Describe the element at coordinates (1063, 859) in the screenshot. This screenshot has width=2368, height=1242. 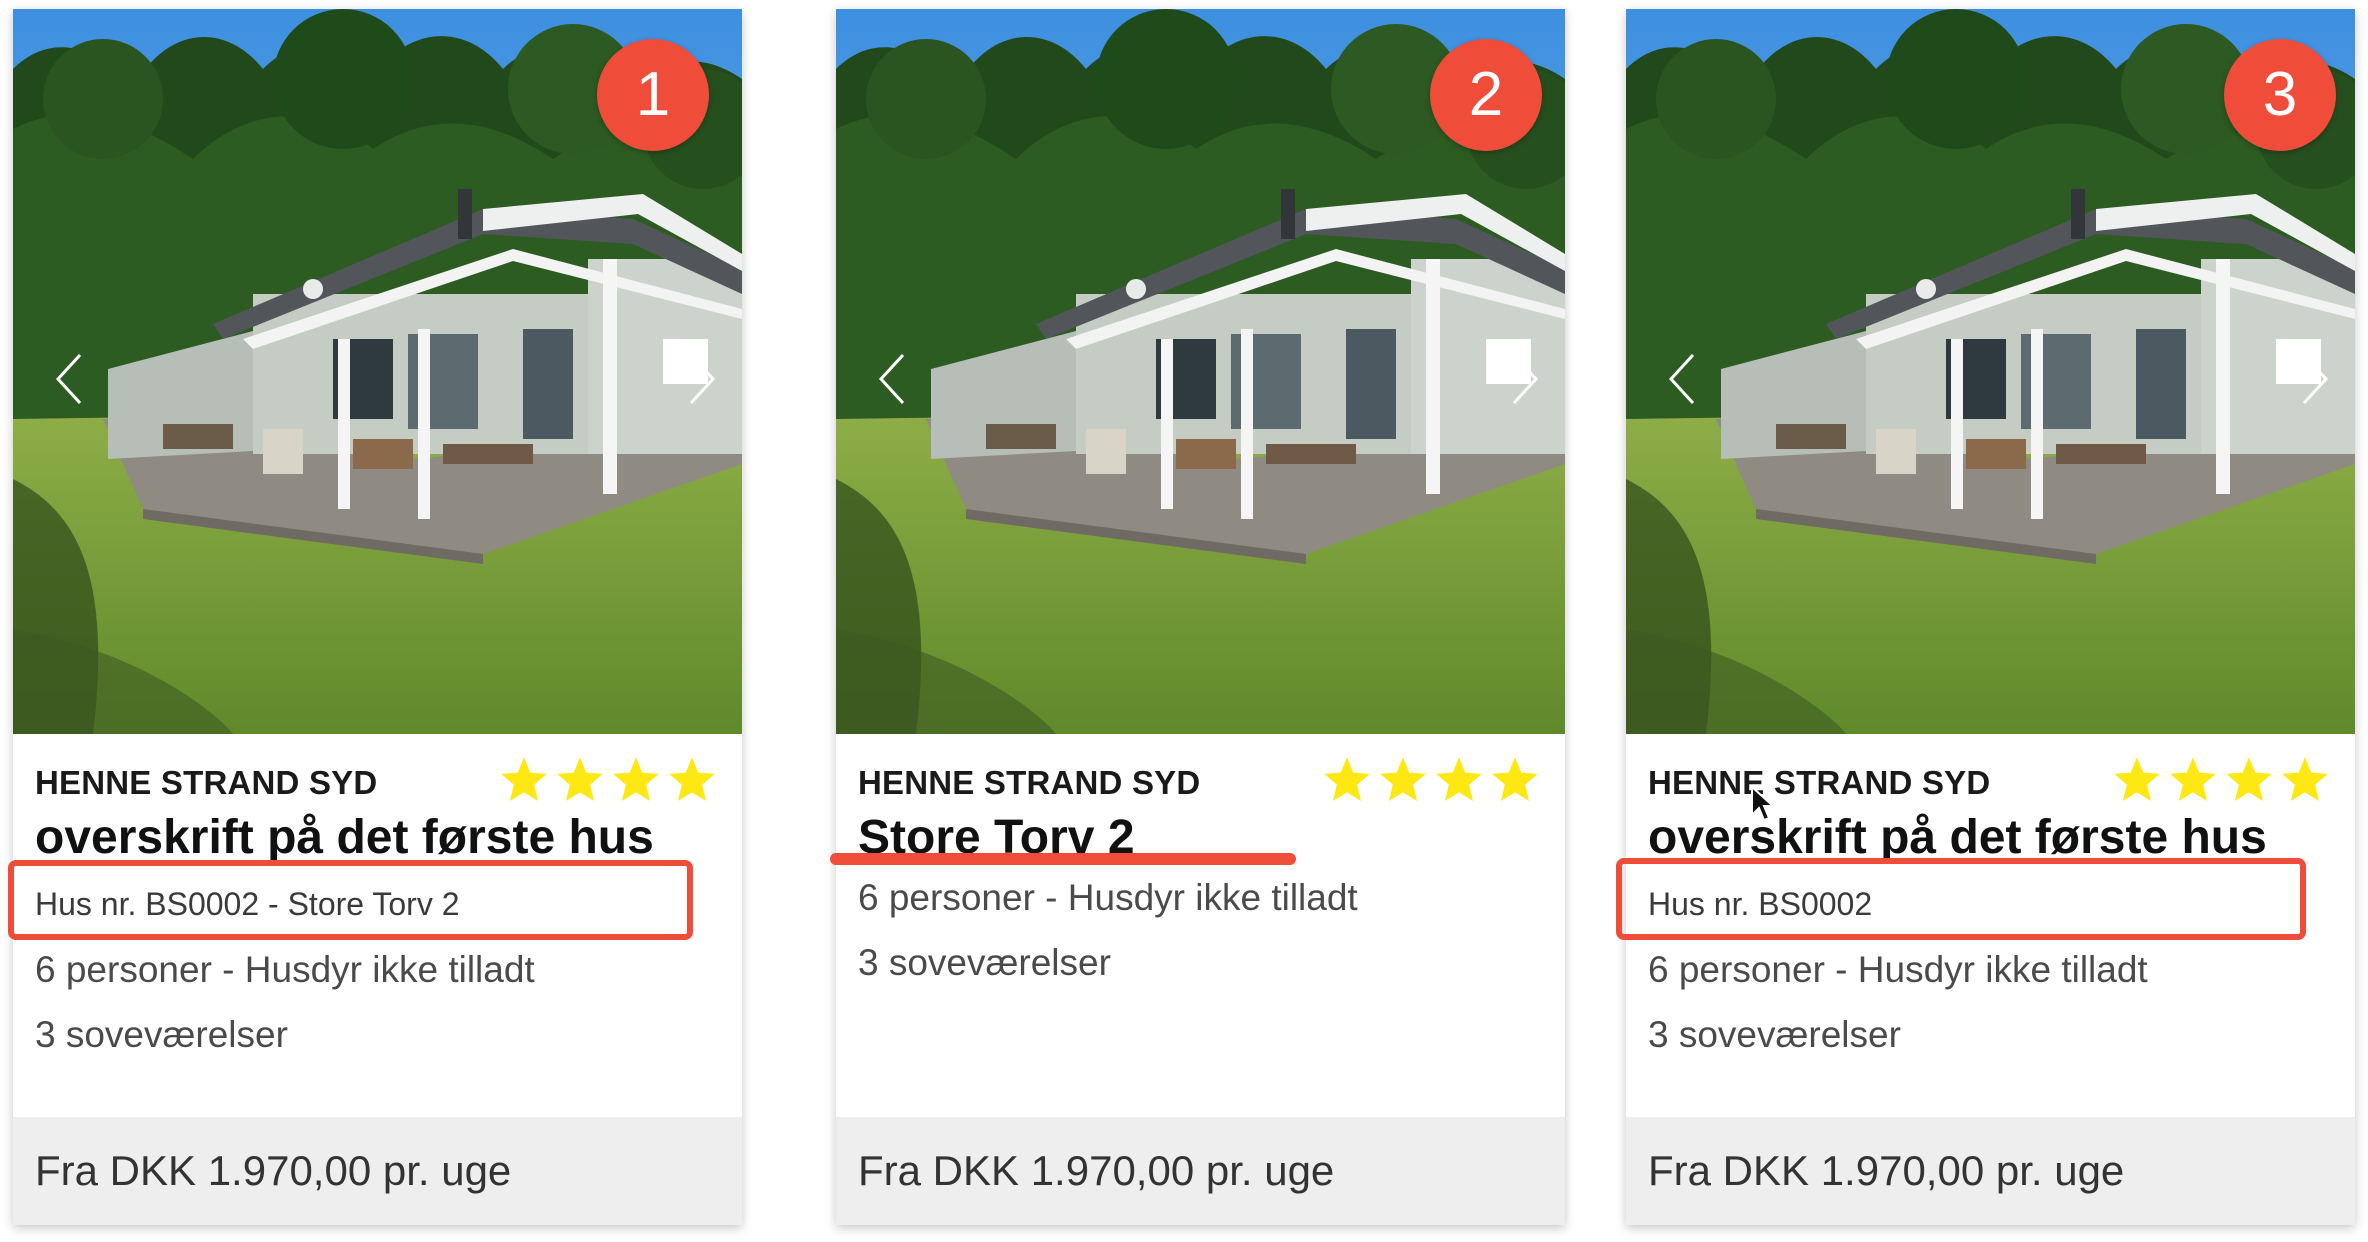
I see `underline-title-mark` at that location.